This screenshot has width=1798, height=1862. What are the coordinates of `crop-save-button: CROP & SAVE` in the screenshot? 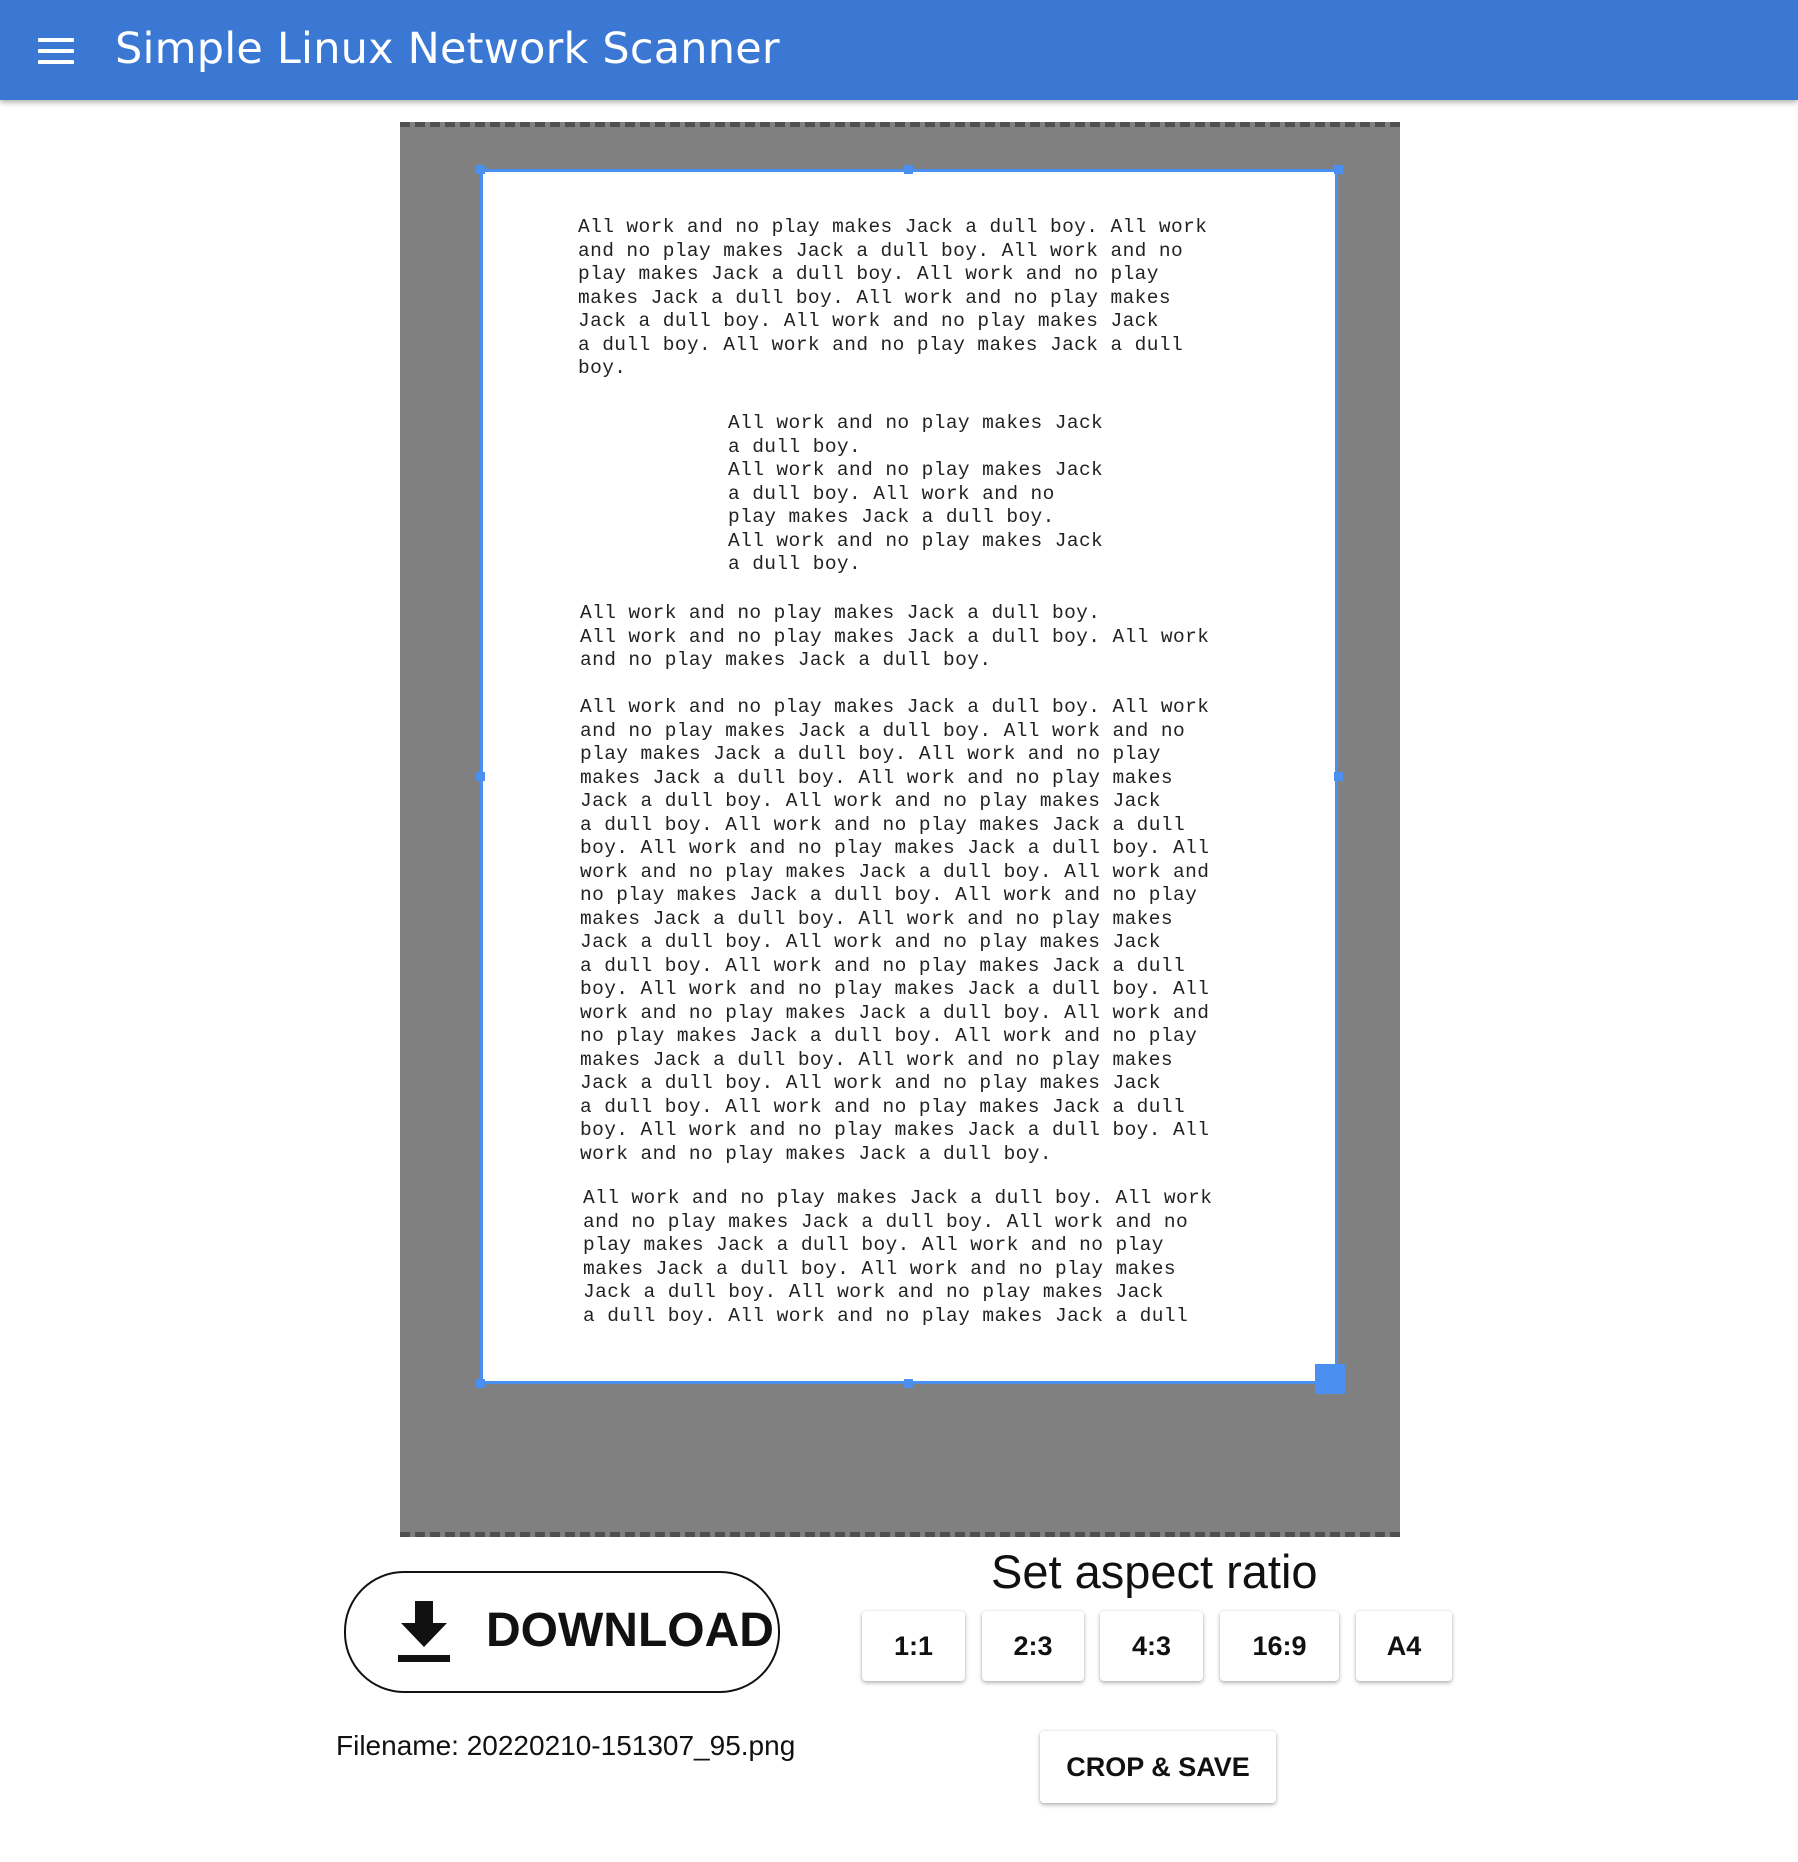 It's located at (1158, 1767).